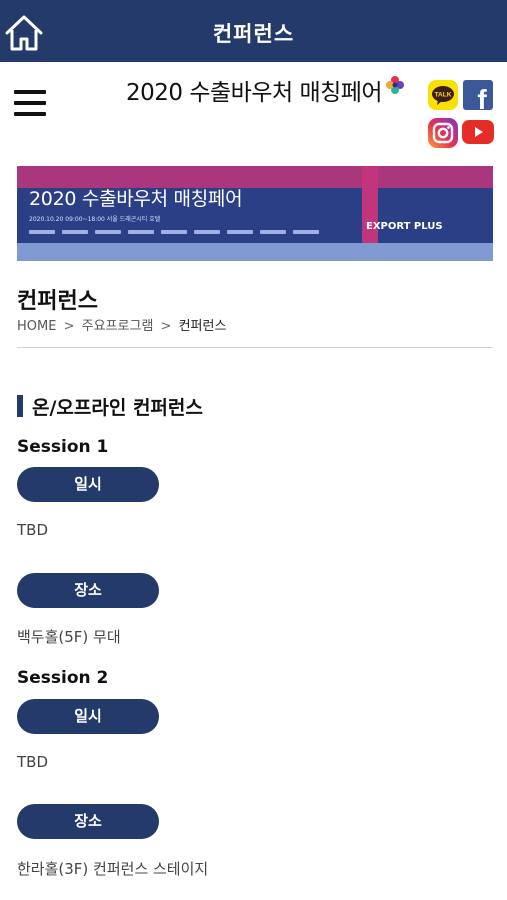  What do you see at coordinates (482, 97) in the screenshot?
I see `facebook-label: f` at bounding box center [482, 97].